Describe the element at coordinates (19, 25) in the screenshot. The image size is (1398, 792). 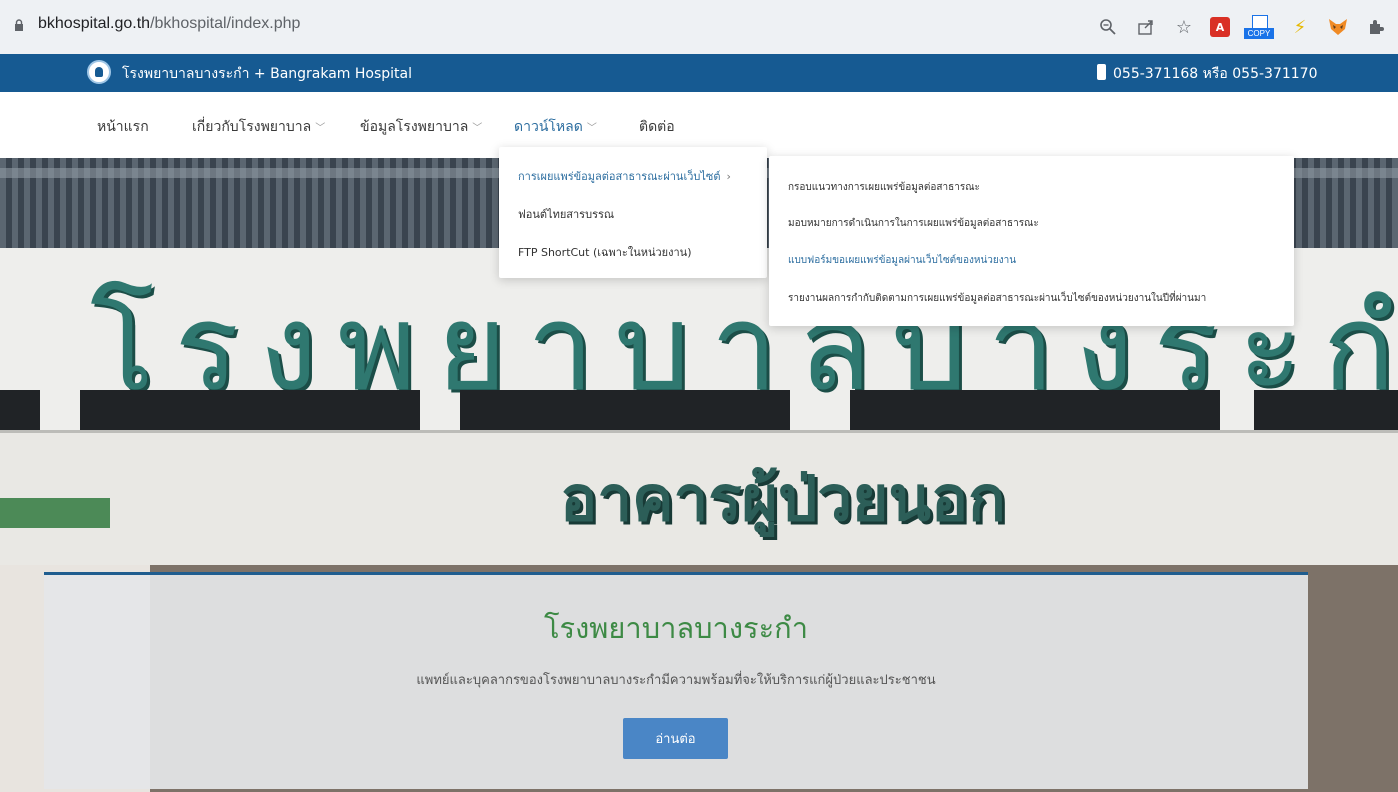
I see `lock-icon` at that location.